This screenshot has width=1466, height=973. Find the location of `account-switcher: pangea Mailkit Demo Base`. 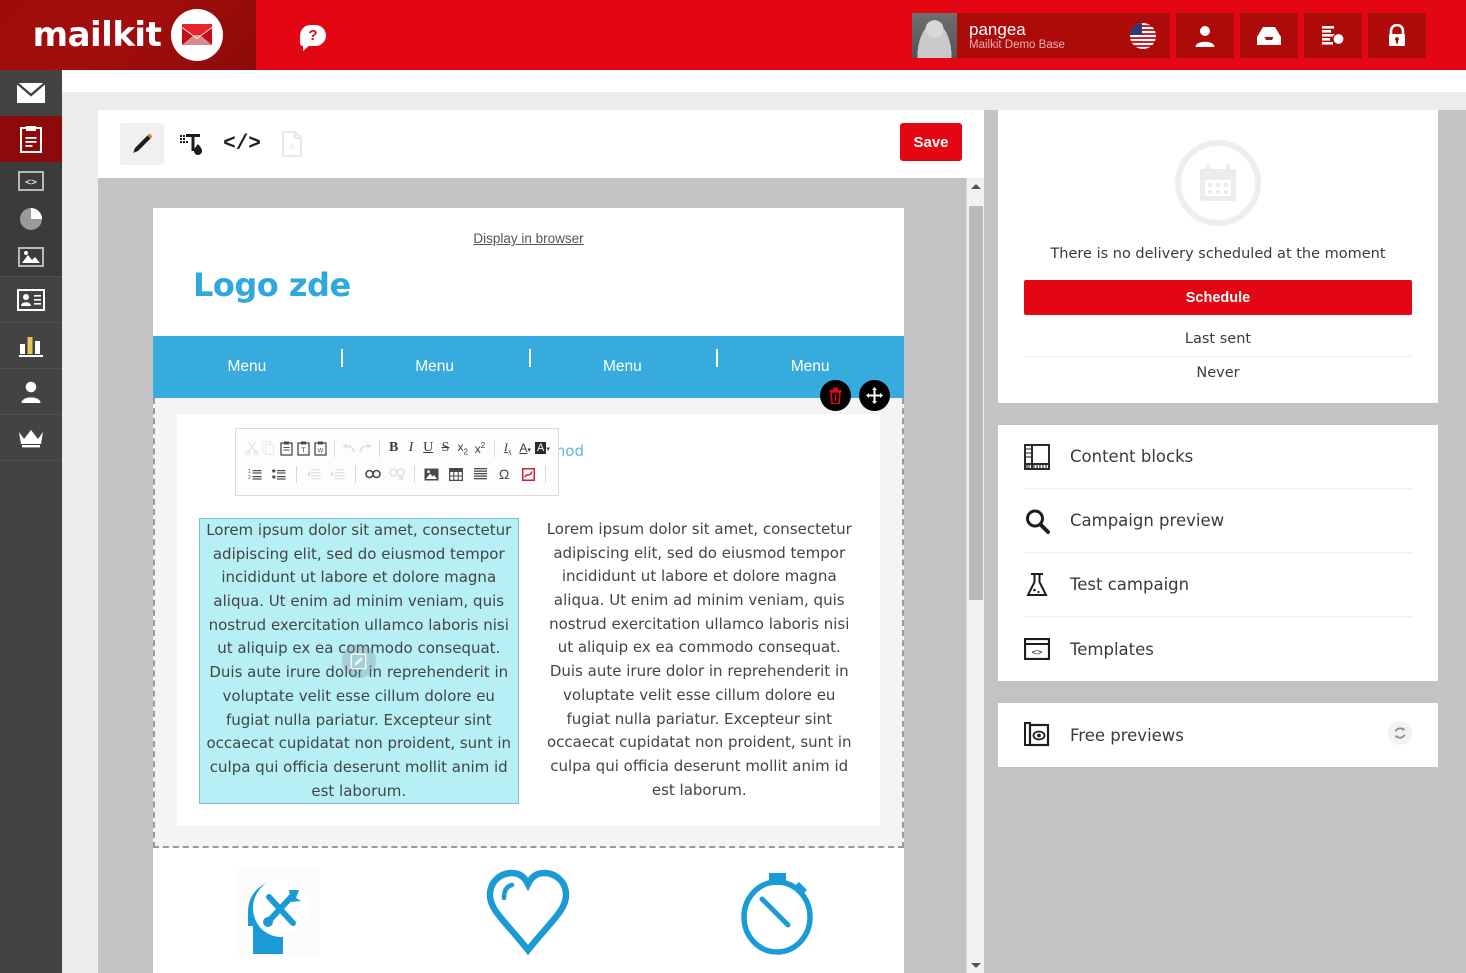

account-switcher: pangea Mailkit Demo Base is located at coordinates (1041, 35).